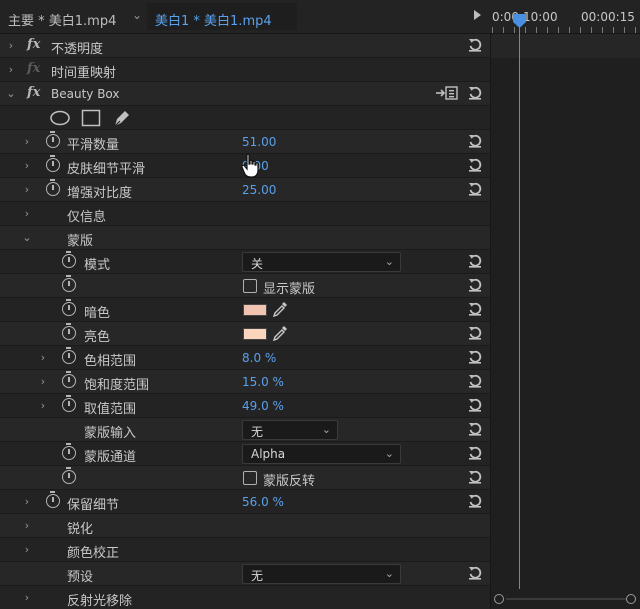 This screenshot has width=640, height=609. I want to click on group-row-reflection-removal: › 反射光移除, so click(245, 597).